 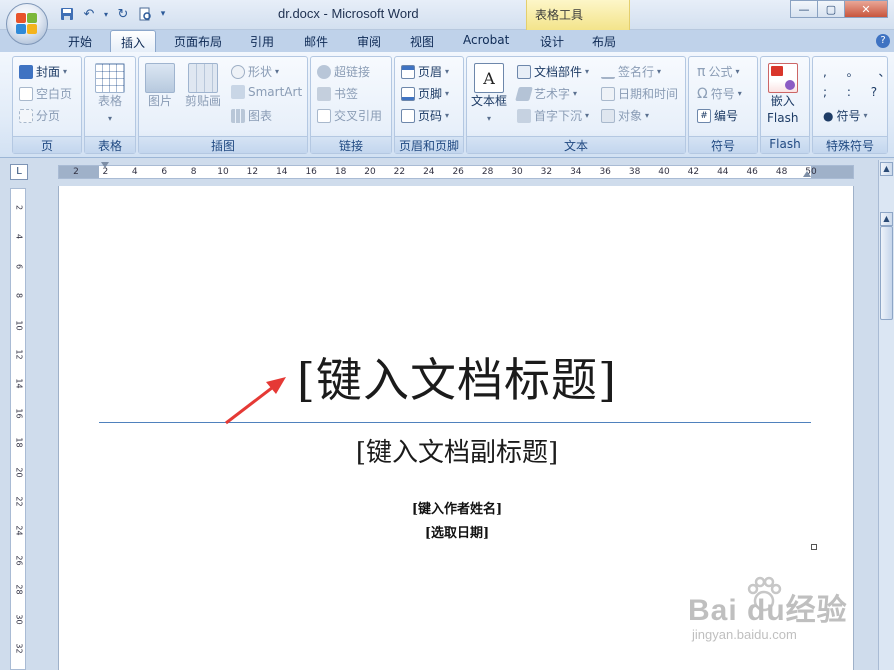 What do you see at coordinates (886, 169) in the screenshot?
I see `scroll-up-icon: ▲` at bounding box center [886, 169].